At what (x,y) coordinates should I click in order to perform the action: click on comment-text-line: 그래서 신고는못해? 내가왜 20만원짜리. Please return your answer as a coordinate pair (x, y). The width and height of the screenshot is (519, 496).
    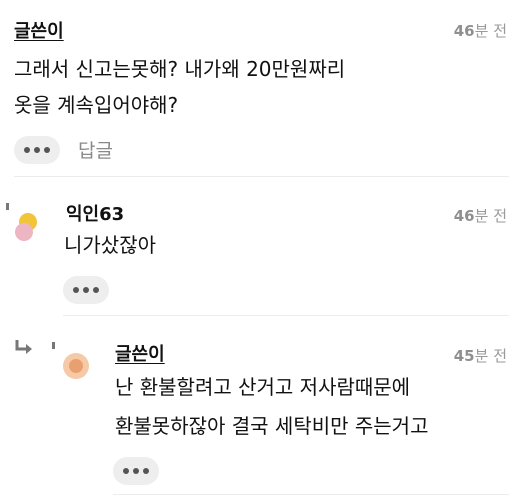
    Looking at the image, I should click on (180, 69).